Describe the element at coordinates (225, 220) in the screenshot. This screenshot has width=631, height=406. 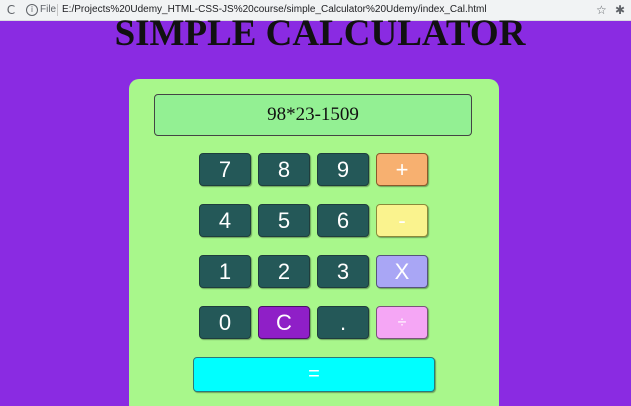
I see `key-4: 4` at that location.